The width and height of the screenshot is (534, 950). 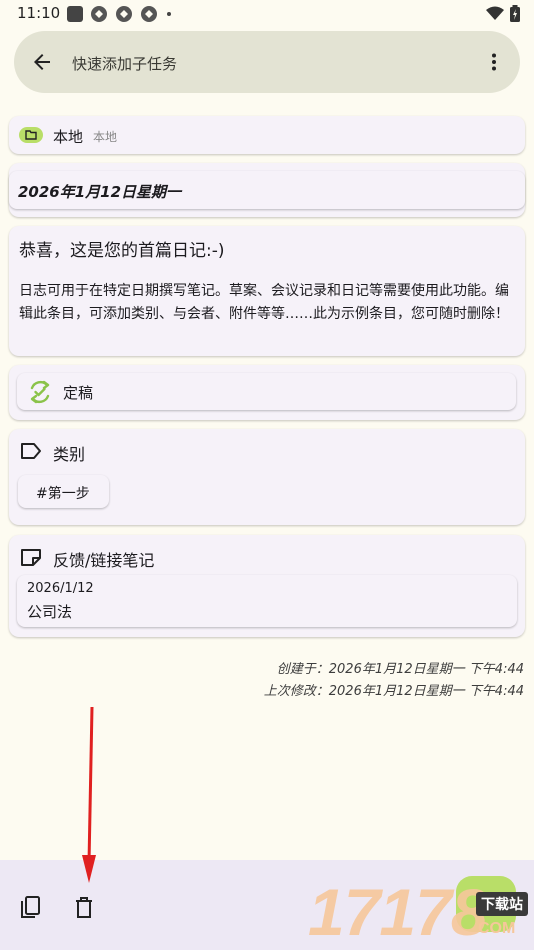 What do you see at coordinates (42, 62) in the screenshot?
I see `back-arrow-icon` at bounding box center [42, 62].